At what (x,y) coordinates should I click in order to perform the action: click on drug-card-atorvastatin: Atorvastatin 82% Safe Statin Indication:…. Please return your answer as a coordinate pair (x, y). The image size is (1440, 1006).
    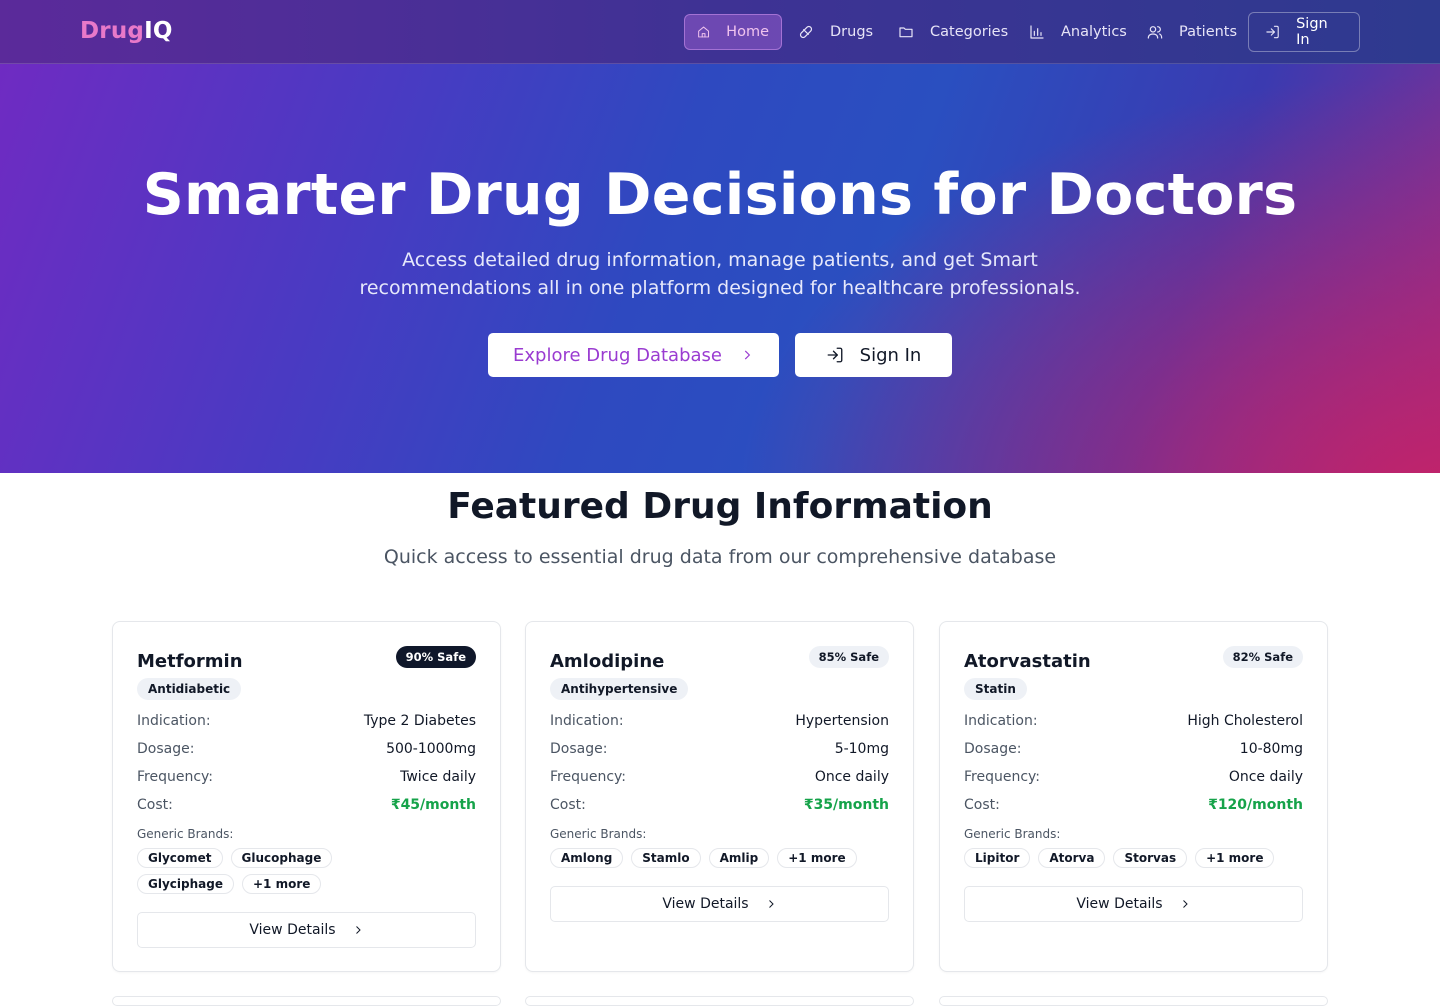
    Looking at the image, I should click on (1133, 796).